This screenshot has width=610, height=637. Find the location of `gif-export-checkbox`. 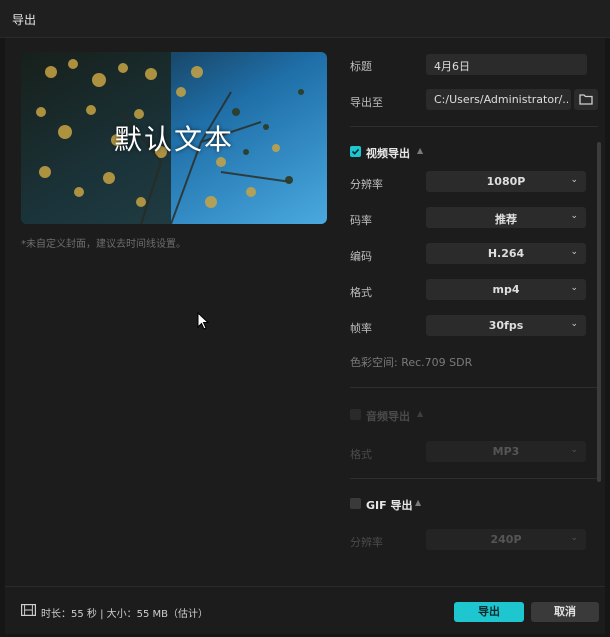

gif-export-checkbox is located at coordinates (355, 503).